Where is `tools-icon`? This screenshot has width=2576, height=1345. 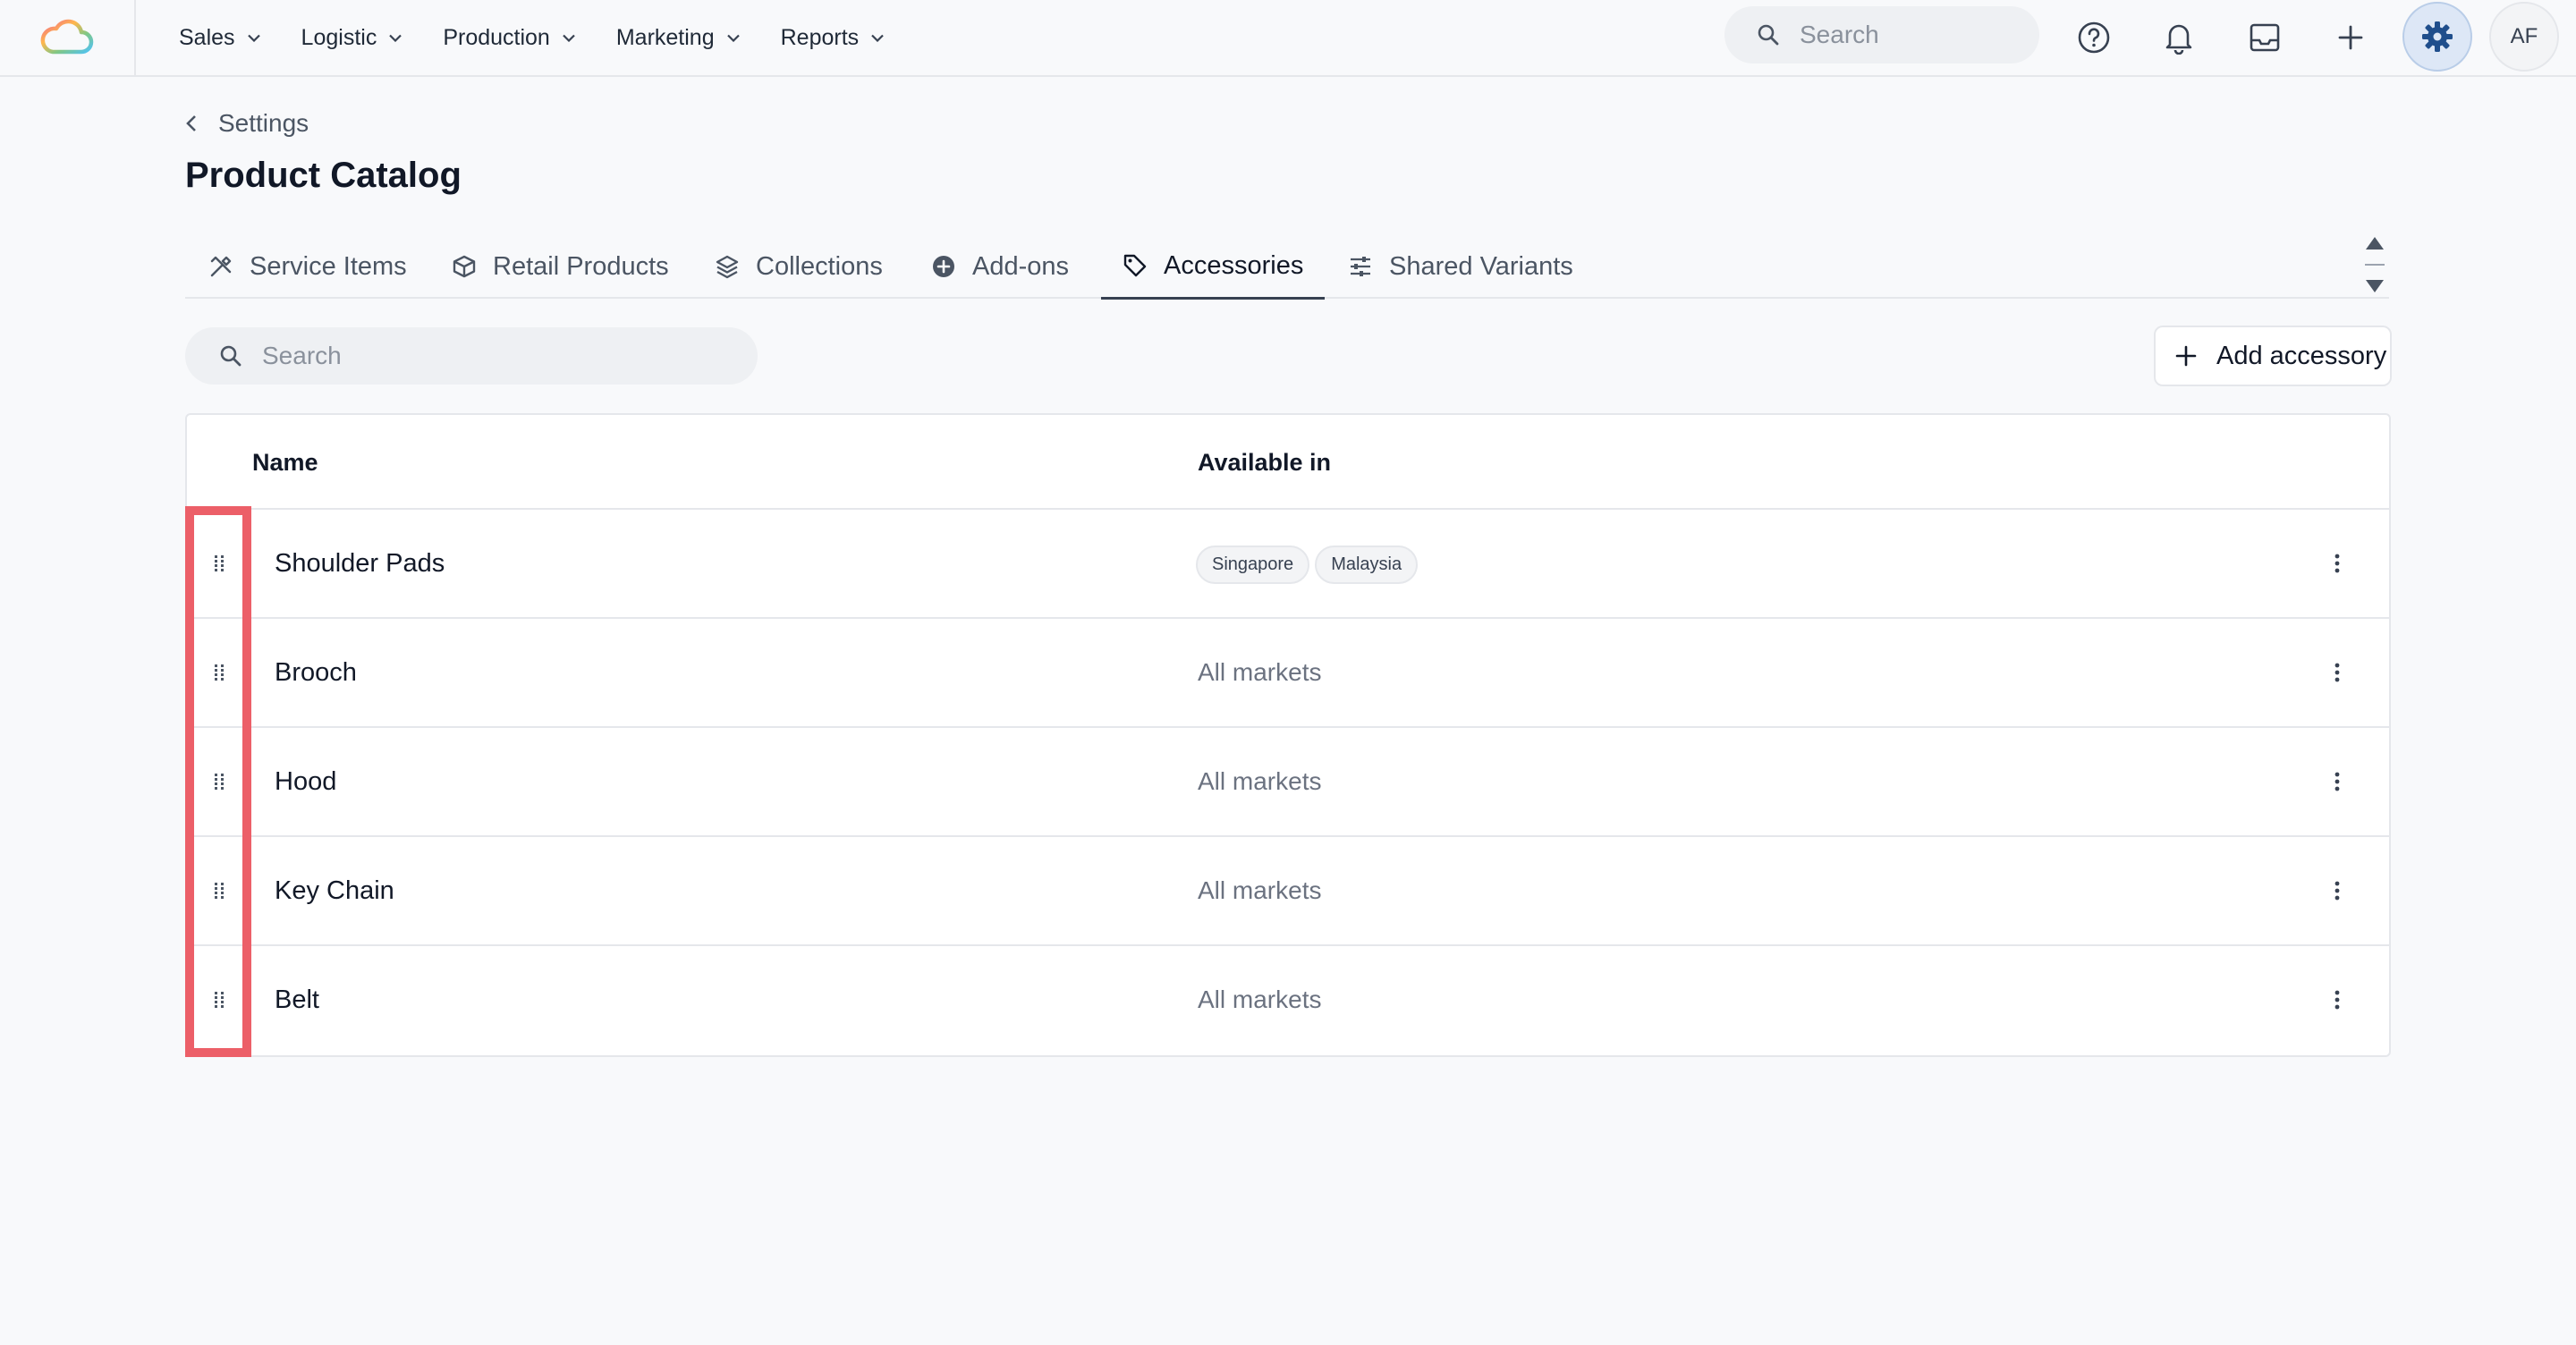
tools-icon is located at coordinates (221, 266).